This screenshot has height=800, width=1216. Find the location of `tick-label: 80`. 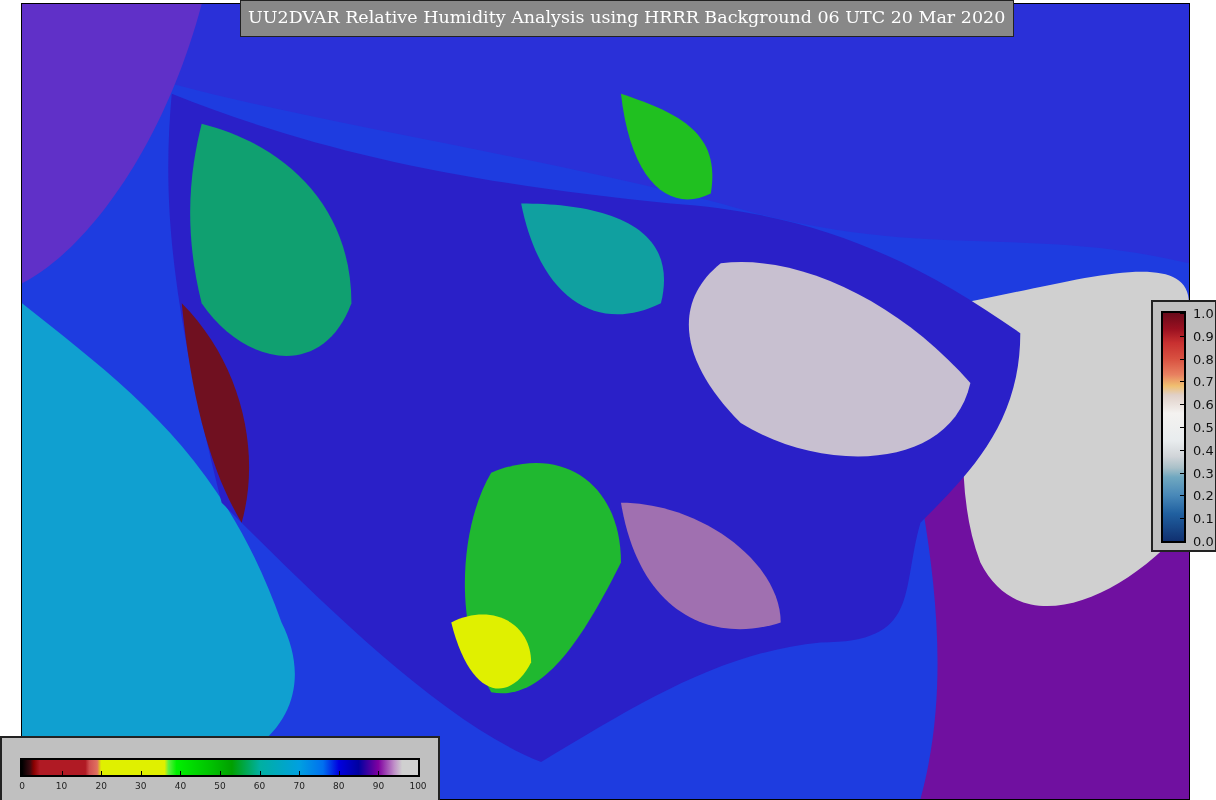

tick-label: 80 is located at coordinates (339, 786).